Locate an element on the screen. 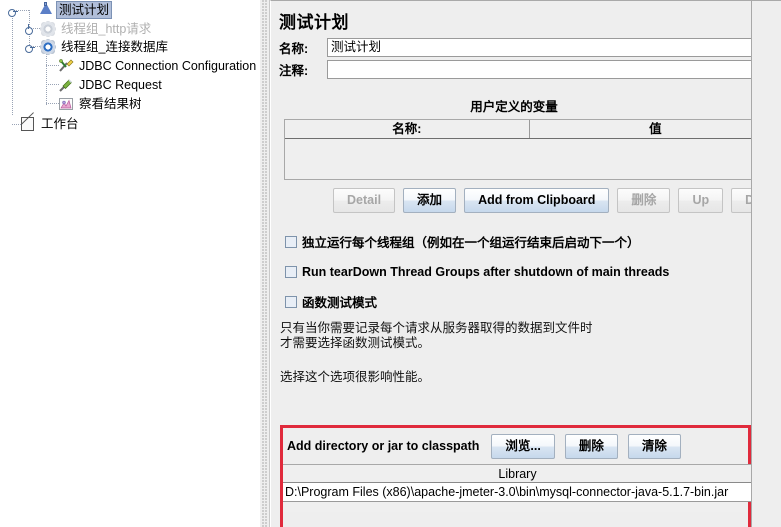 This screenshot has width=781, height=527. listener-icon is located at coordinates (66, 104).